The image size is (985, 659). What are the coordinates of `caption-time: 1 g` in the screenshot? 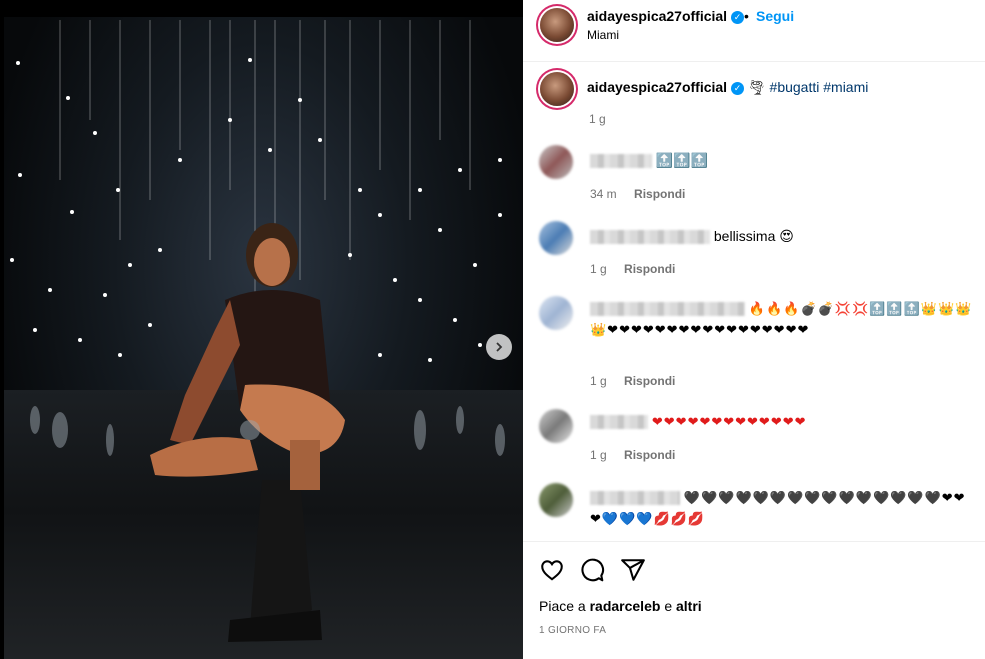 It's located at (597, 119).